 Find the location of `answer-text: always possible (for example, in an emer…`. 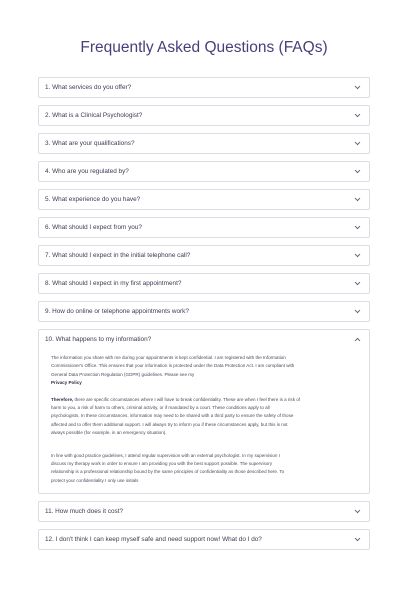

answer-text: always possible (for example, in an emer… is located at coordinates (109, 433).